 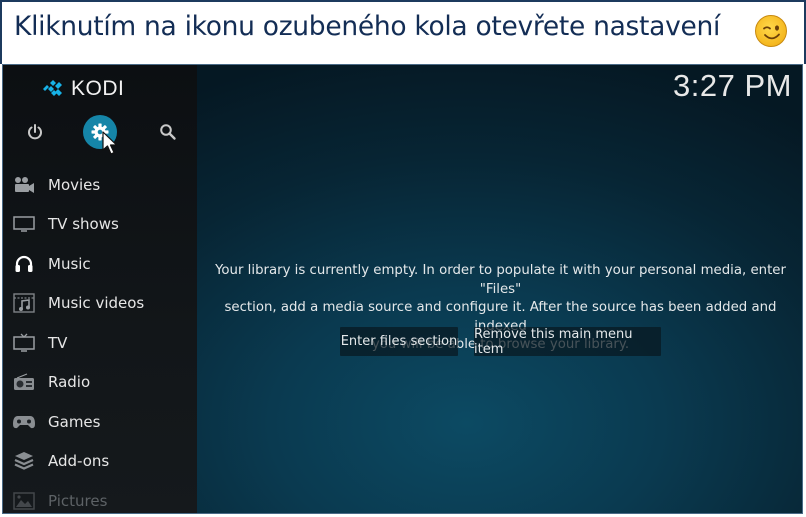 I want to click on sidebar-item-label: TV shows, so click(x=83, y=224).